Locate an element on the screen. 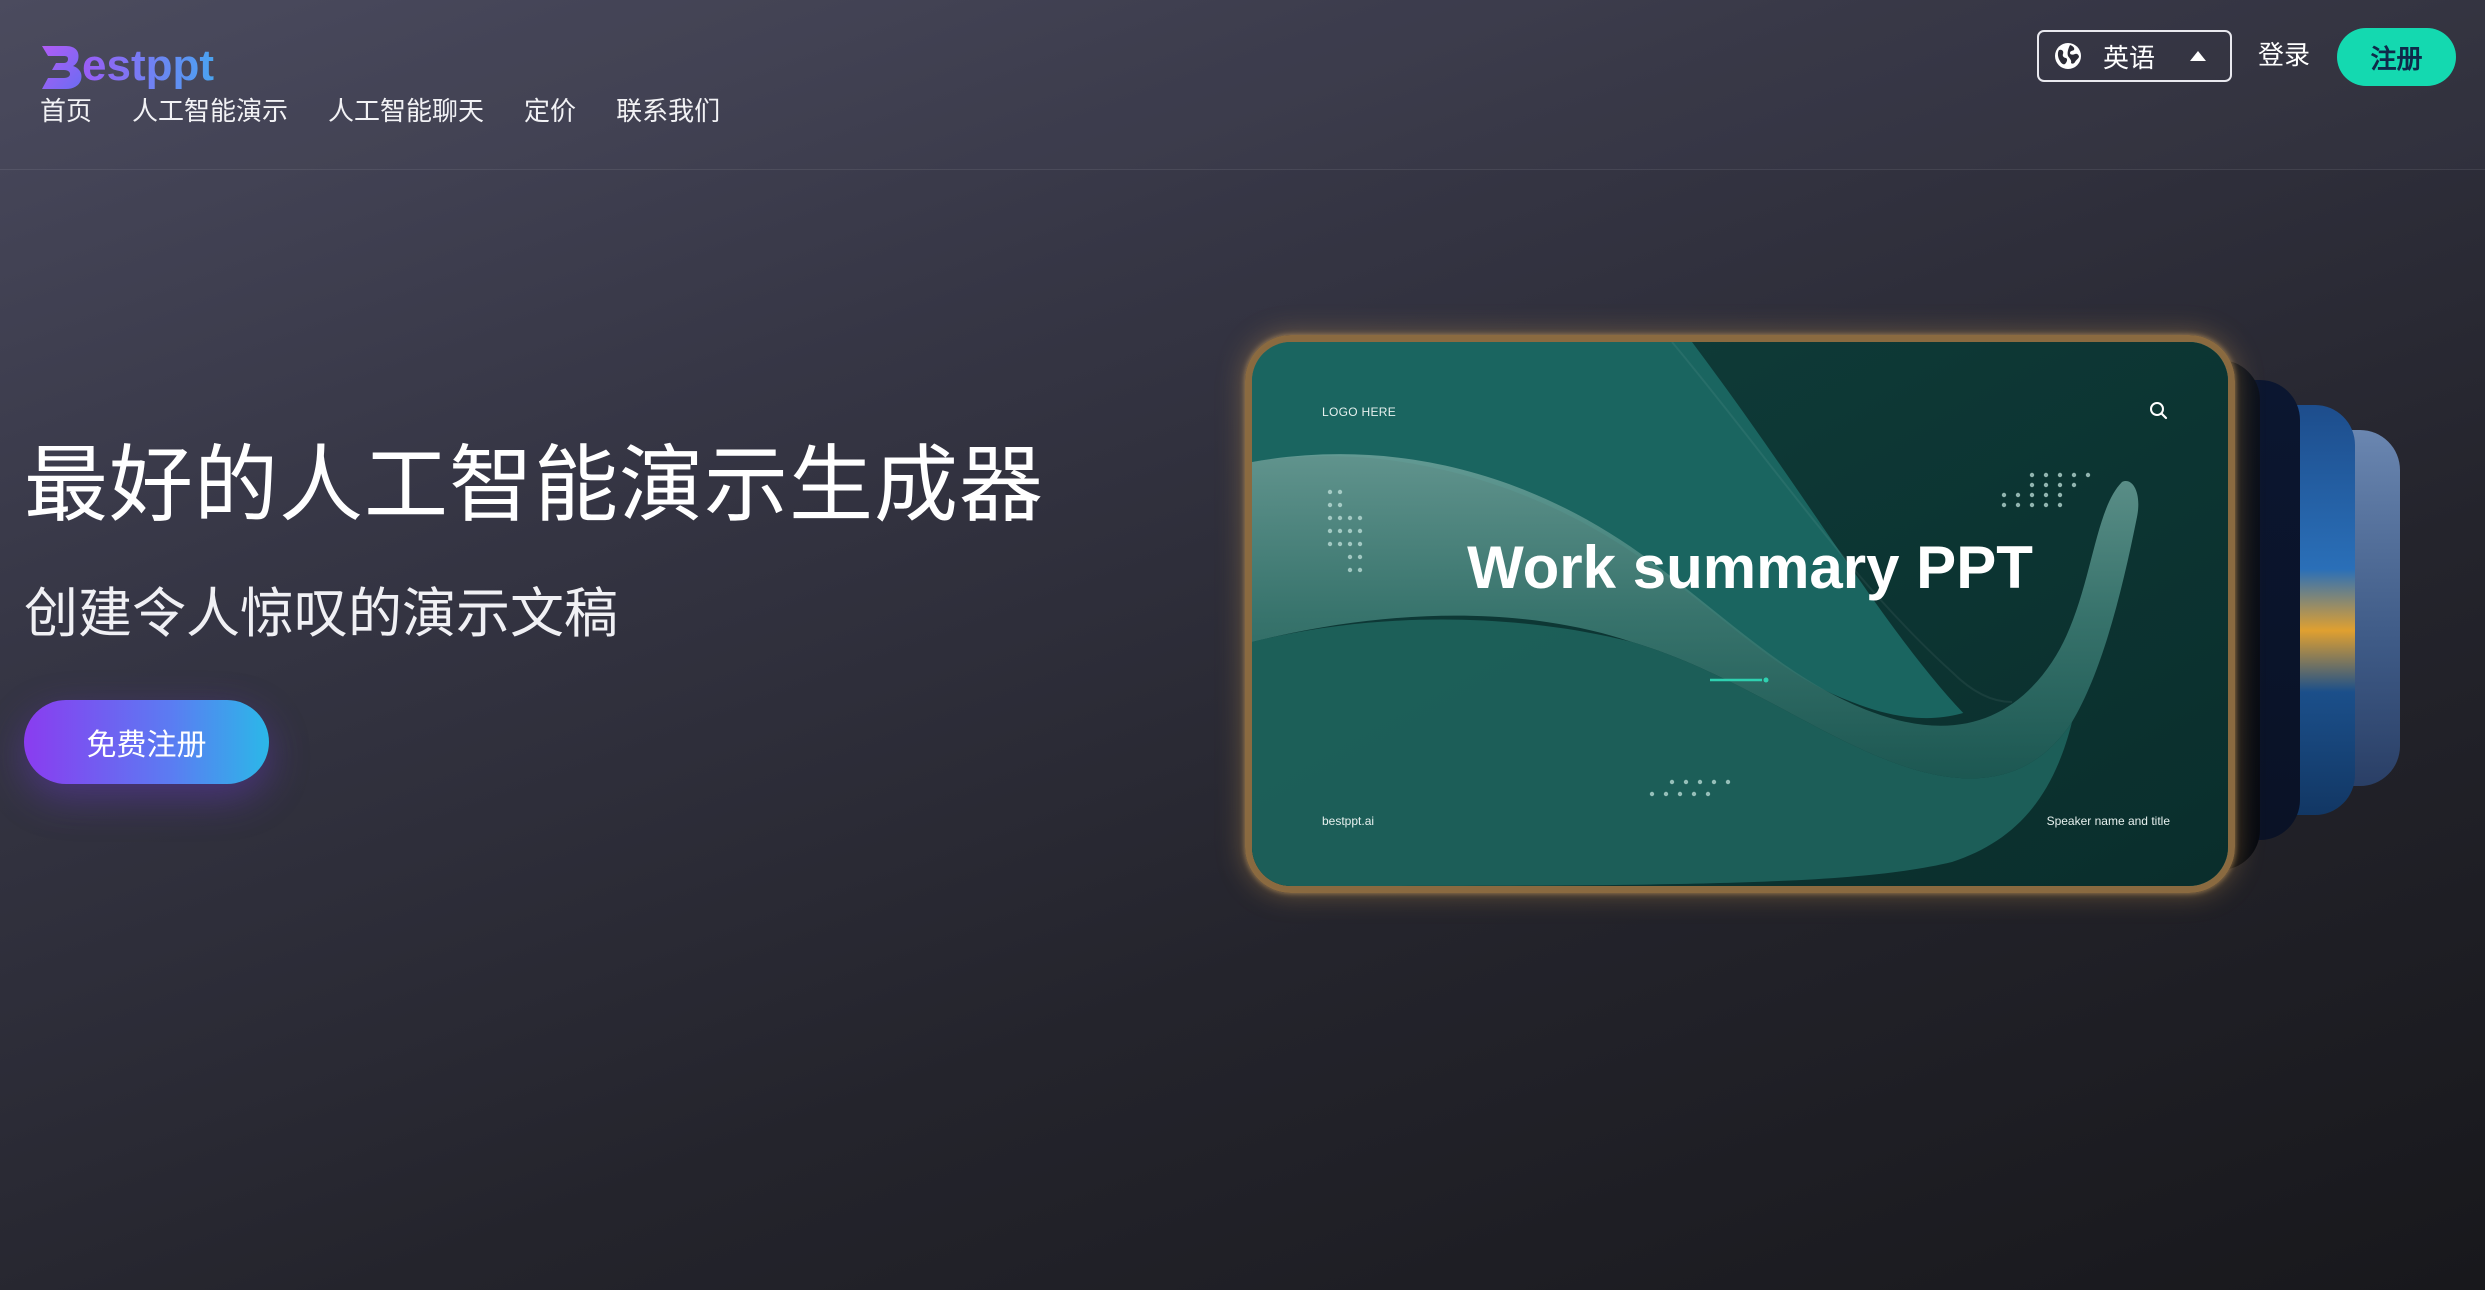 The height and width of the screenshot is (1290, 2485). language-select: 英语 is located at coordinates (2134, 56).